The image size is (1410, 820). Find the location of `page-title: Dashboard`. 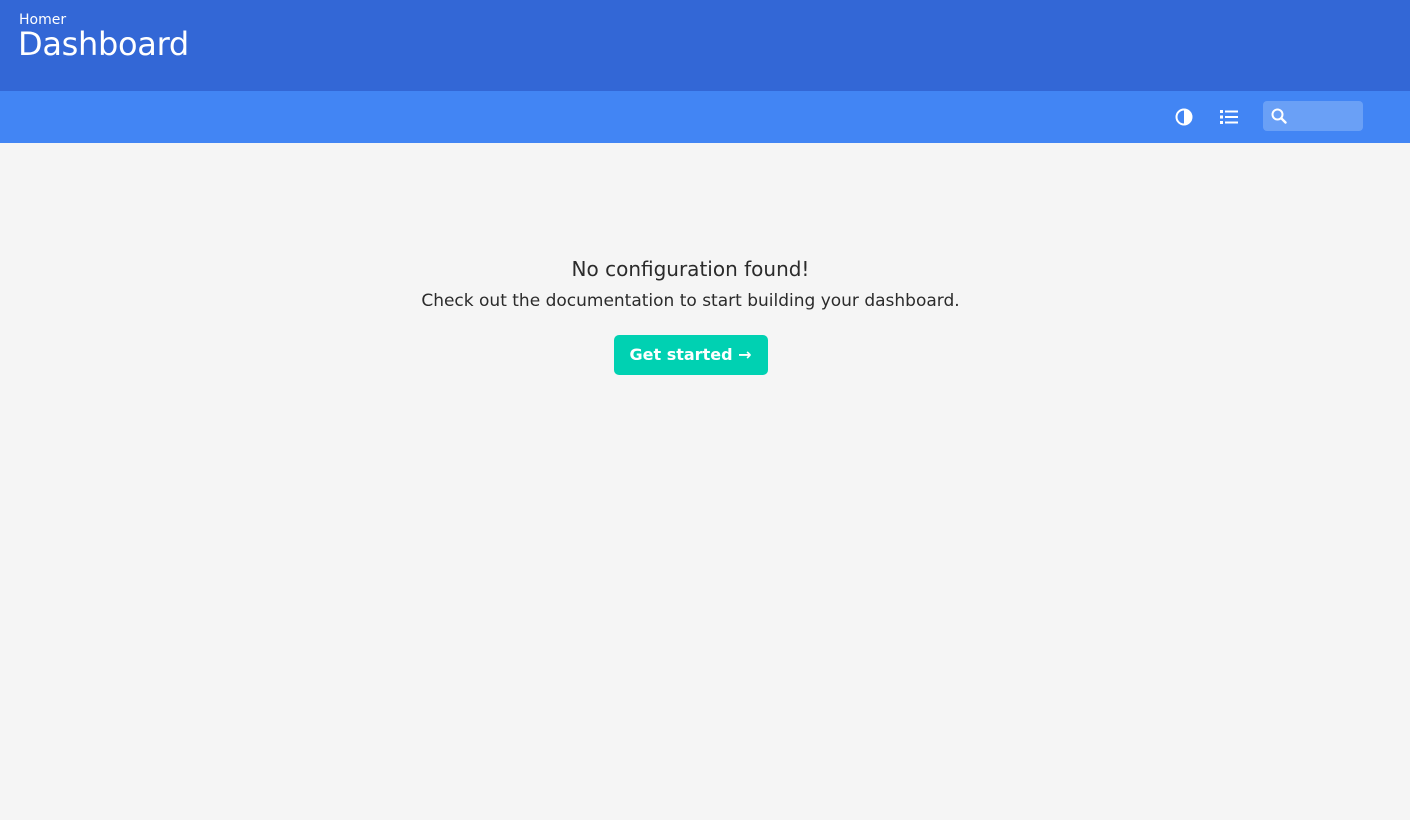

page-title: Dashboard is located at coordinates (103, 44).